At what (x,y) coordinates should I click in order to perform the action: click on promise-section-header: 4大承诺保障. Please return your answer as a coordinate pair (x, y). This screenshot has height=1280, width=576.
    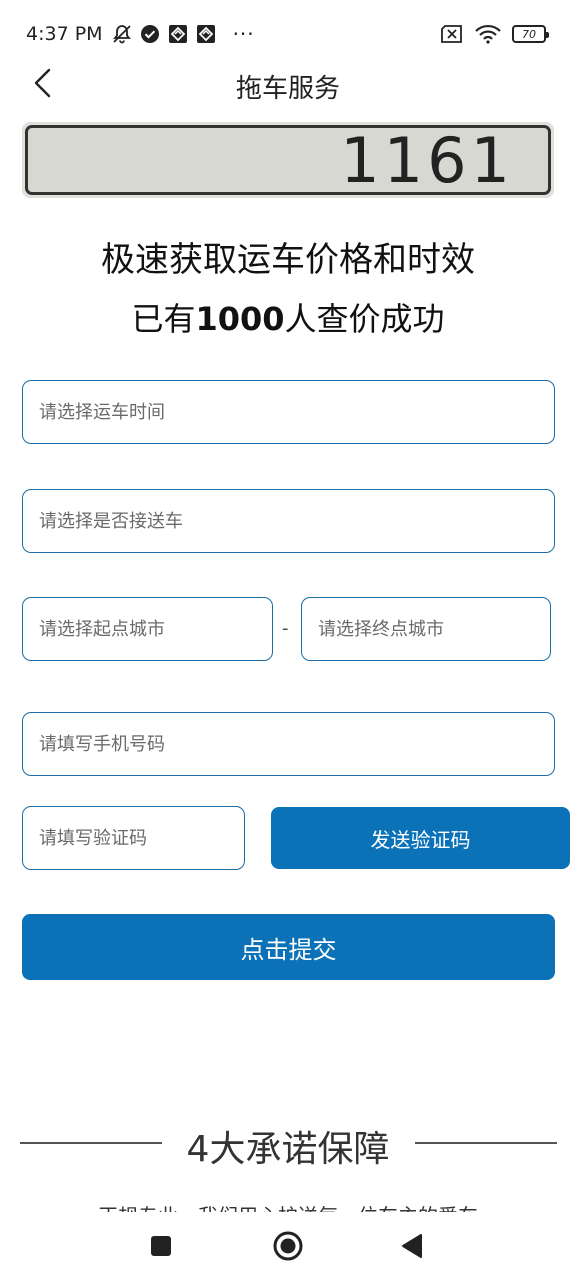
    Looking at the image, I should click on (288, 1144).